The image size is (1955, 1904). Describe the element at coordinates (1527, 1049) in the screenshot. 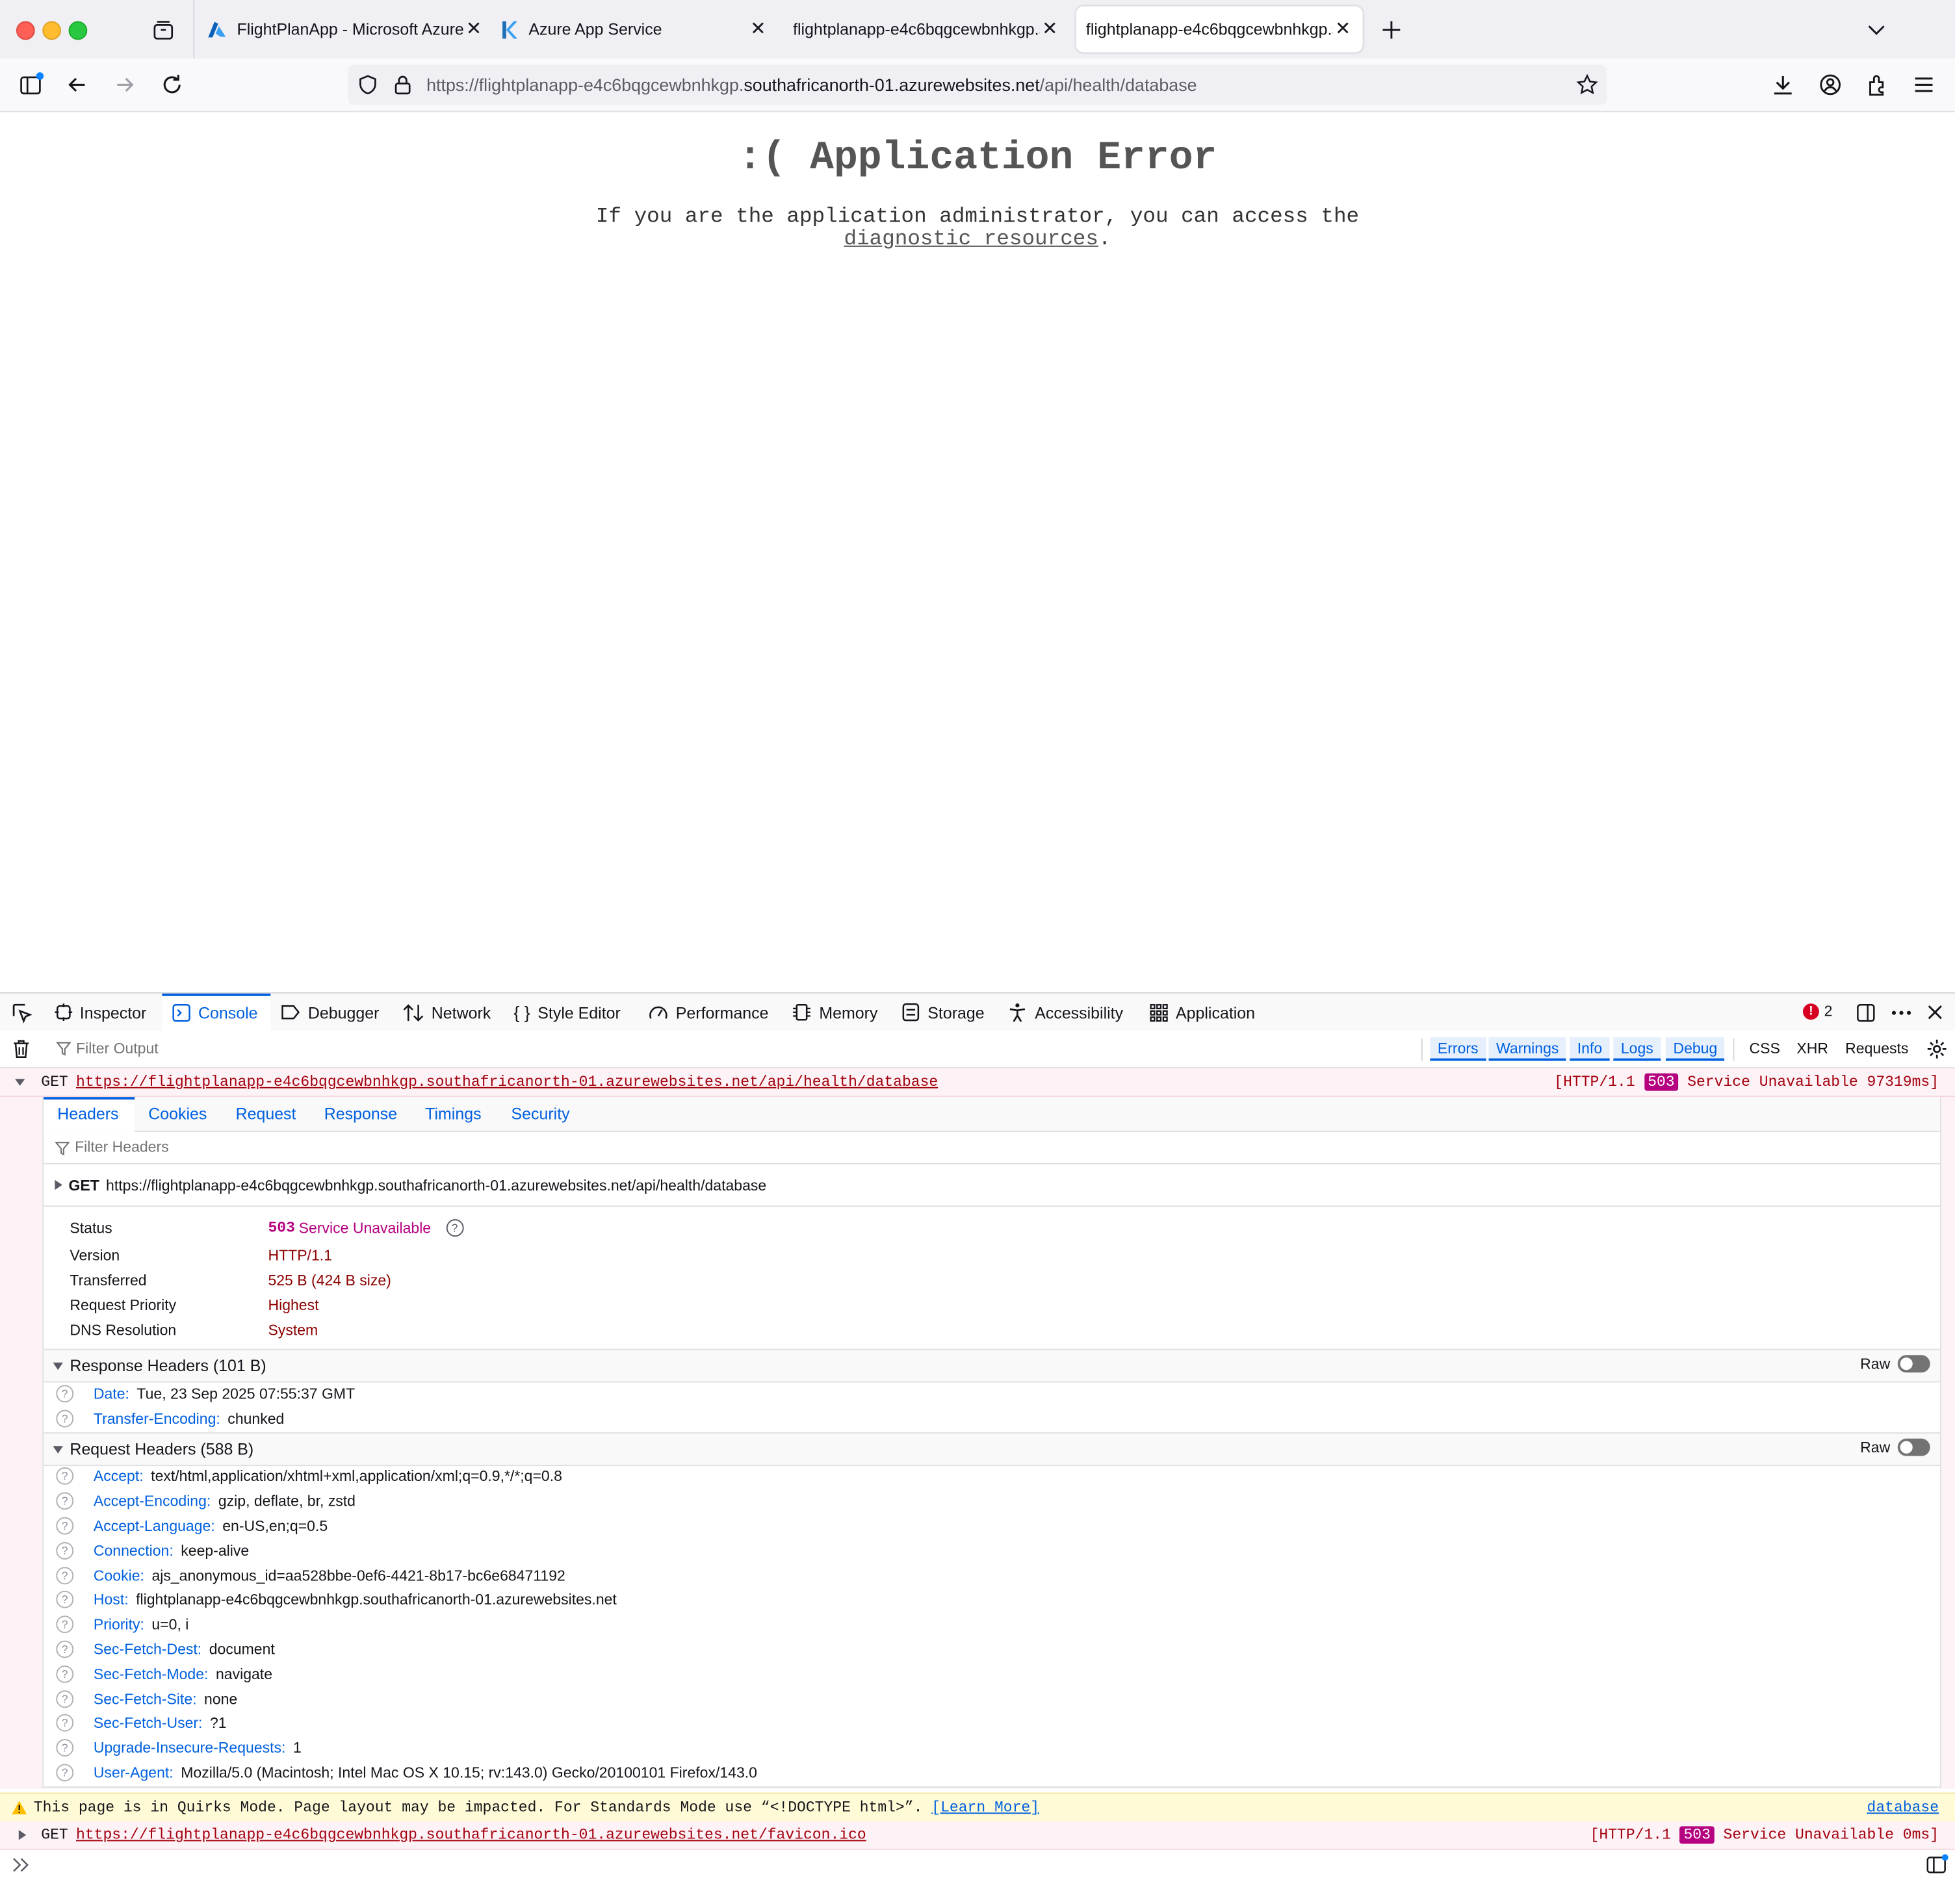

I see `filter-warnings-button: Warnings` at that location.